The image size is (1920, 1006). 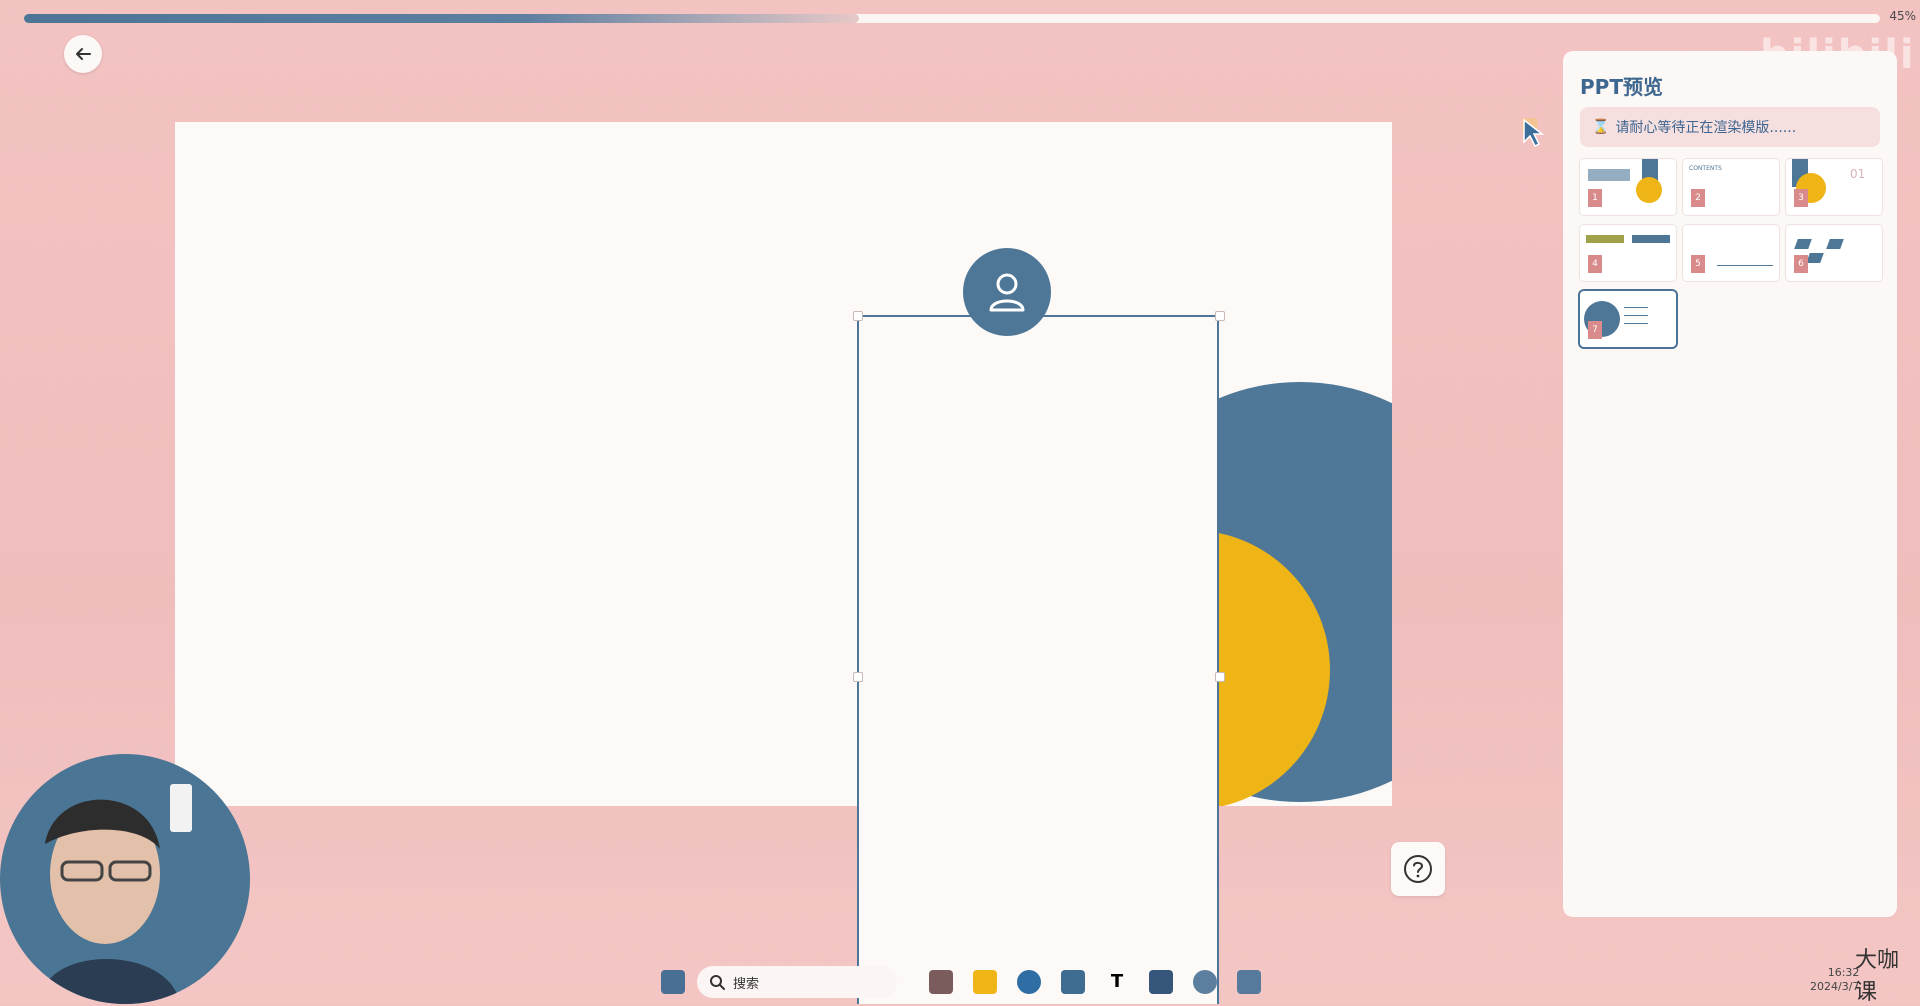 I want to click on notebook-icon, so click(x=1161, y=982).